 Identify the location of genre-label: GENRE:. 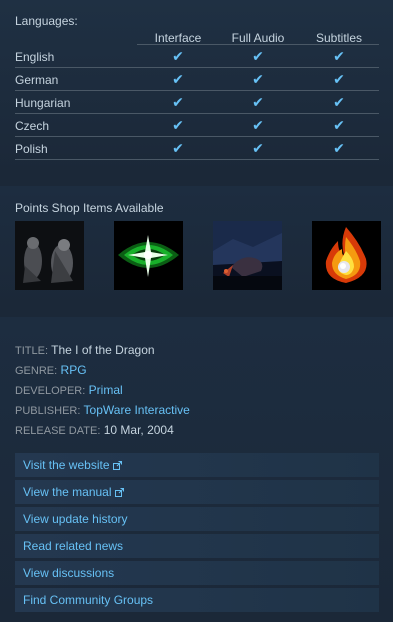
(36, 371).